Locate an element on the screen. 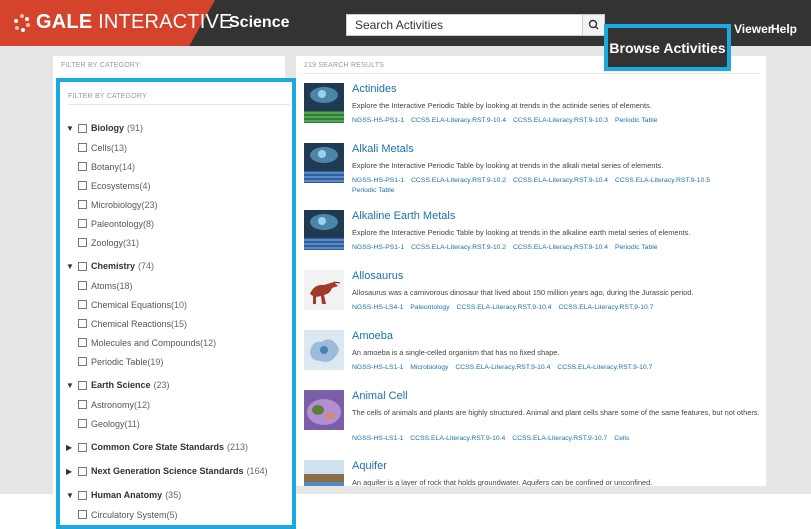 This screenshot has height=529, width=811. filter-category-row: ▼ Human Anatomy (35) is located at coordinates (179, 495).